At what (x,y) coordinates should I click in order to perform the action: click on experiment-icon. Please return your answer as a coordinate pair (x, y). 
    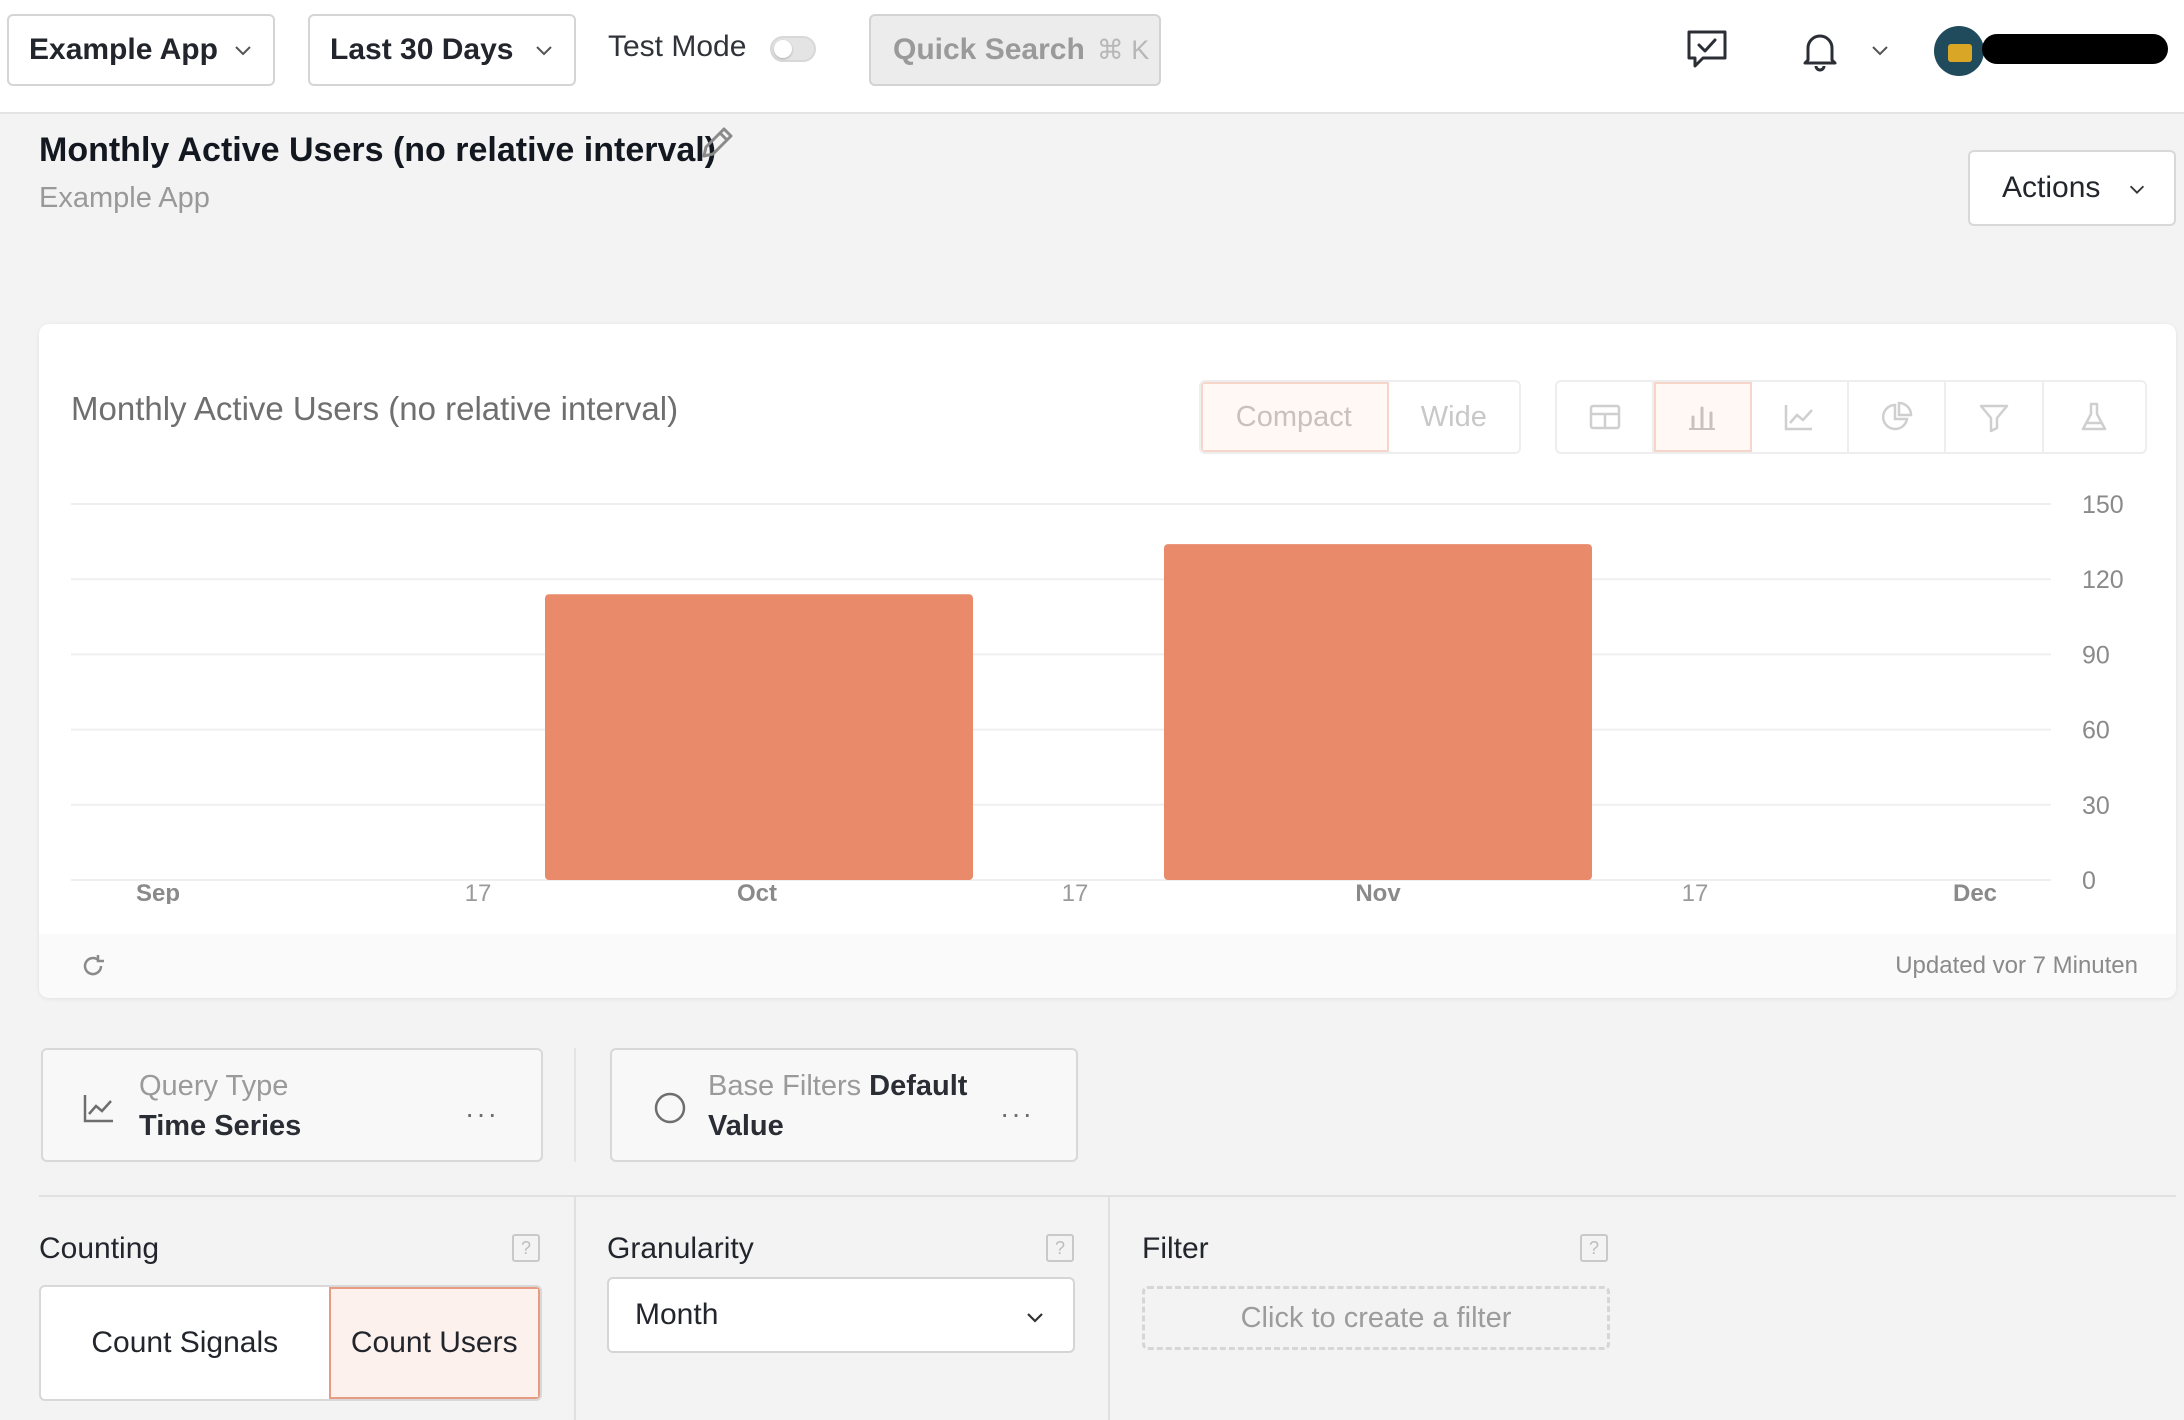
    Looking at the image, I should click on (2094, 416).